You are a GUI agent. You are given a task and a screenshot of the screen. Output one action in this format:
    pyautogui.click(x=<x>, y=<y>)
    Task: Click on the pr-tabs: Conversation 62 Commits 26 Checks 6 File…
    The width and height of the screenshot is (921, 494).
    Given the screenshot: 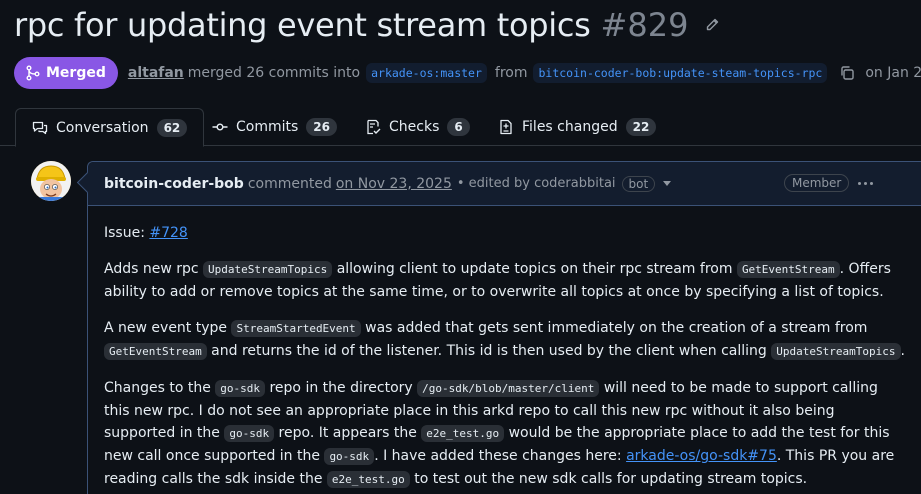 What is the action you would take?
    pyautogui.click(x=460, y=127)
    